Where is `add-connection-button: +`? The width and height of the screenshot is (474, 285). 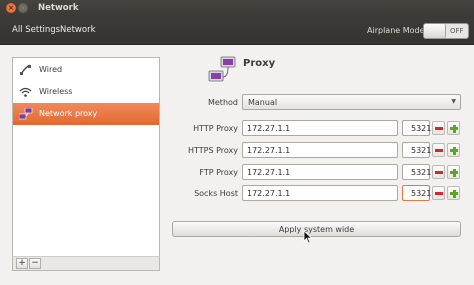
add-connection-button: + is located at coordinates (22, 263).